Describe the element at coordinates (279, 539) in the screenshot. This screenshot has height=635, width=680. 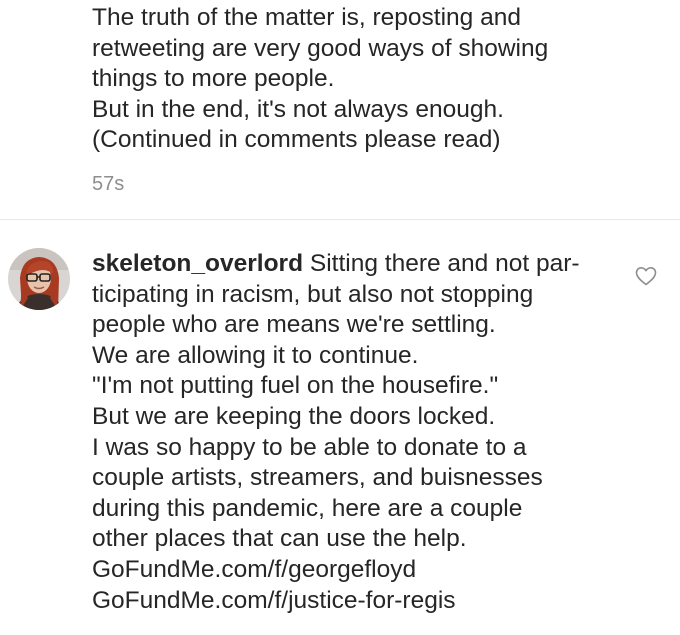
I see `comment-text-line: other places that can use the help.` at that location.